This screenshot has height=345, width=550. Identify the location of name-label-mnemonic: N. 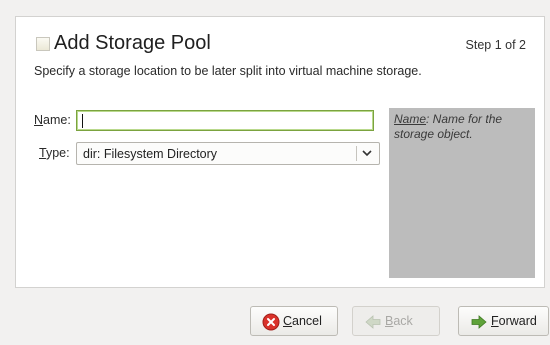
(39, 120).